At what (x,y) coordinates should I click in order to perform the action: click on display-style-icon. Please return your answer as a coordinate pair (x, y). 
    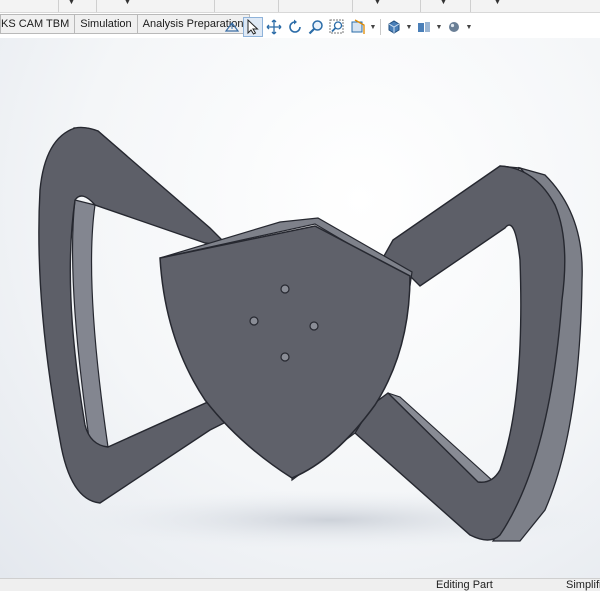
    Looking at the image, I should click on (394, 27).